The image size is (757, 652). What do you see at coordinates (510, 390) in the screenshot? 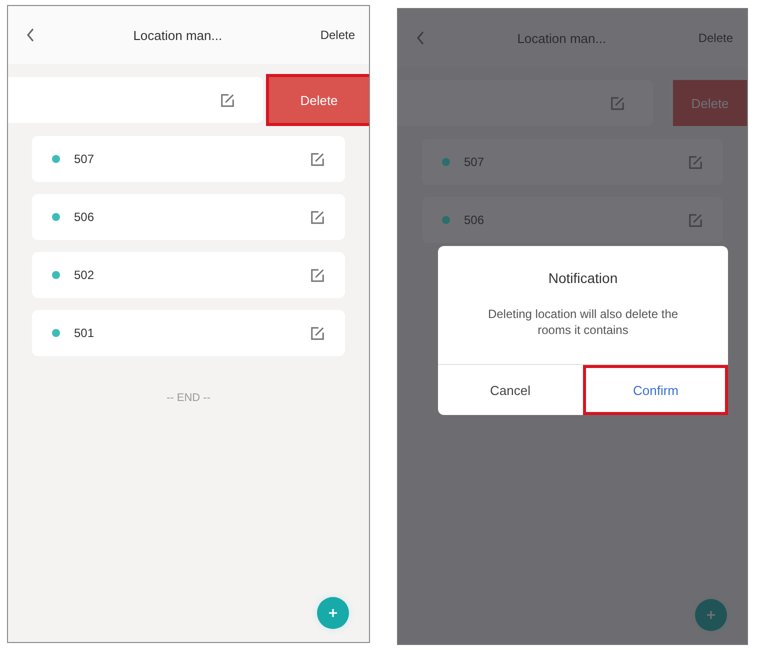
I see `cancel-button: Cancel` at bounding box center [510, 390].